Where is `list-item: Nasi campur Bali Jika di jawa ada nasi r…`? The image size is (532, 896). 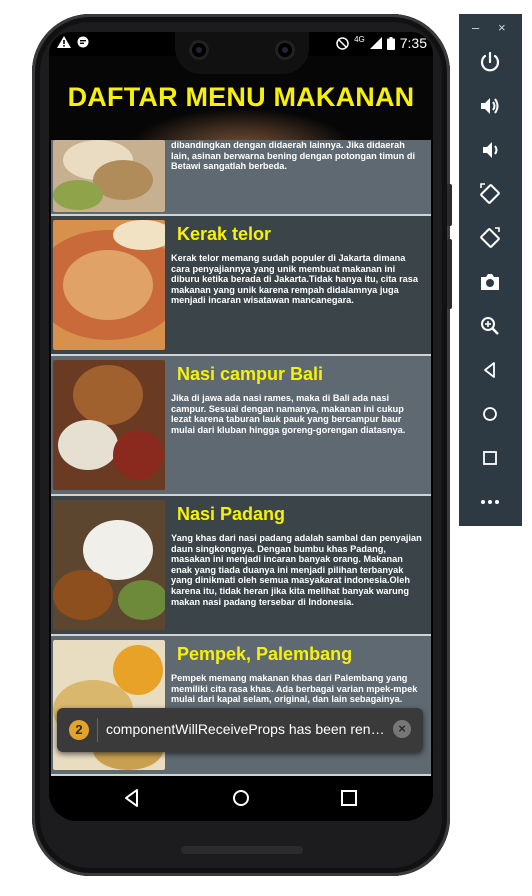 list-item: Nasi campur Bali Jika di jawa ada nasi r… is located at coordinates (241, 426).